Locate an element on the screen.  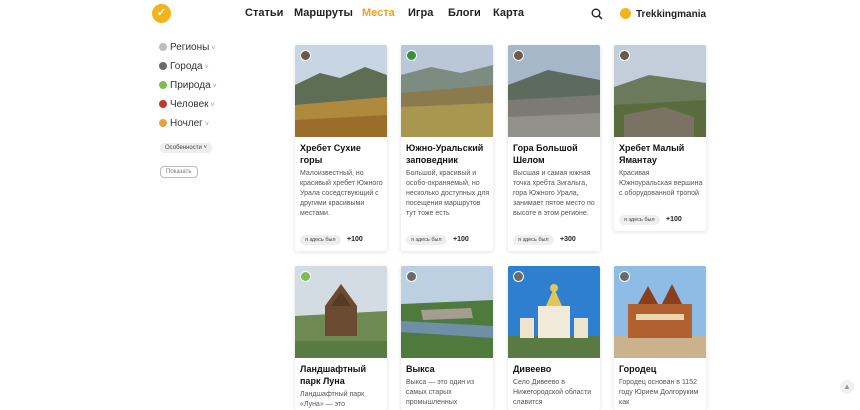
filter-lodging-label: Ночлег is located at coordinates (186, 123).